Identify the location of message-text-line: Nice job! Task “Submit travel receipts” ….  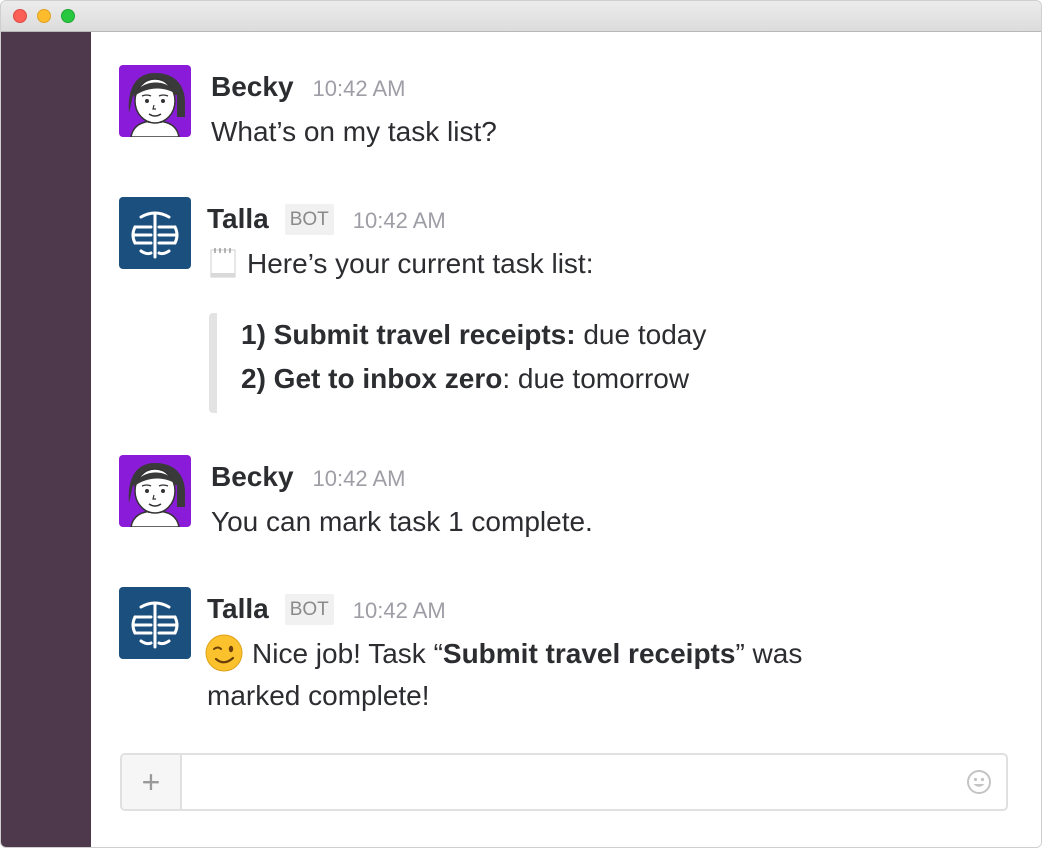
(503, 654).